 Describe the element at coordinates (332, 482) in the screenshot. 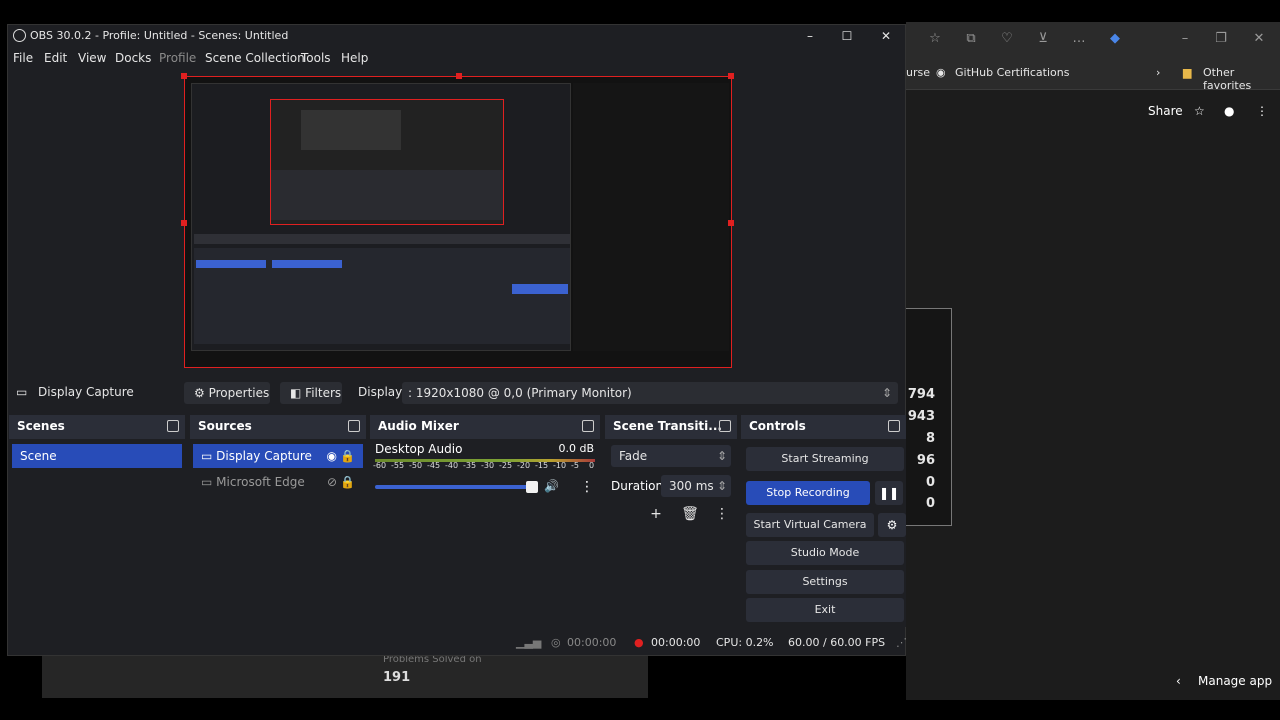

I see `eye-hidden-icon: ⊘` at that location.